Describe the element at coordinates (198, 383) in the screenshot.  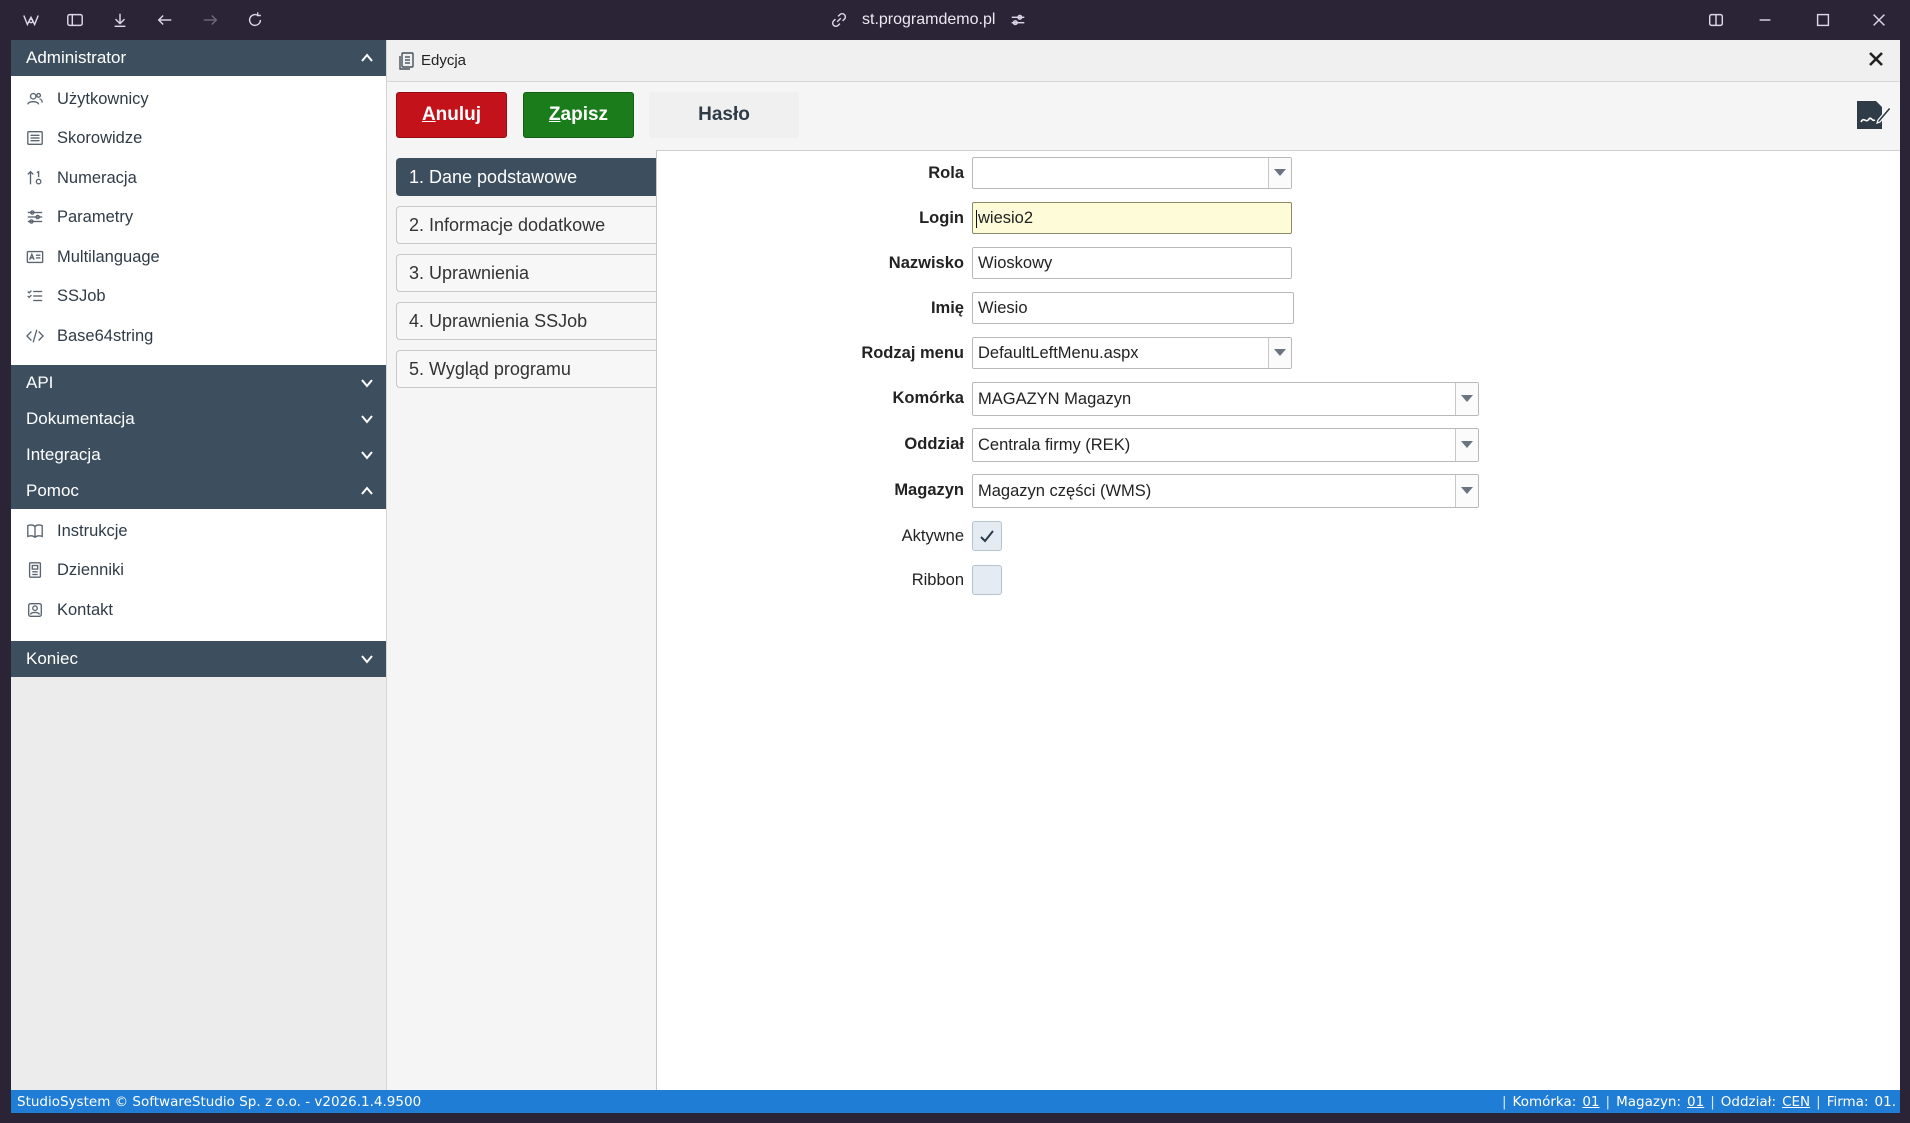
I see `sidebar-section-api: API` at that location.